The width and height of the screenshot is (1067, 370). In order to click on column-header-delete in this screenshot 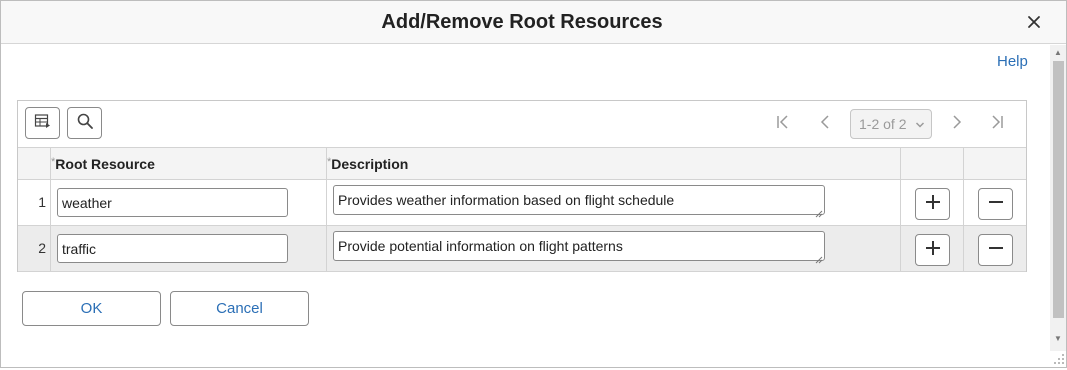, I will do `click(994, 164)`.